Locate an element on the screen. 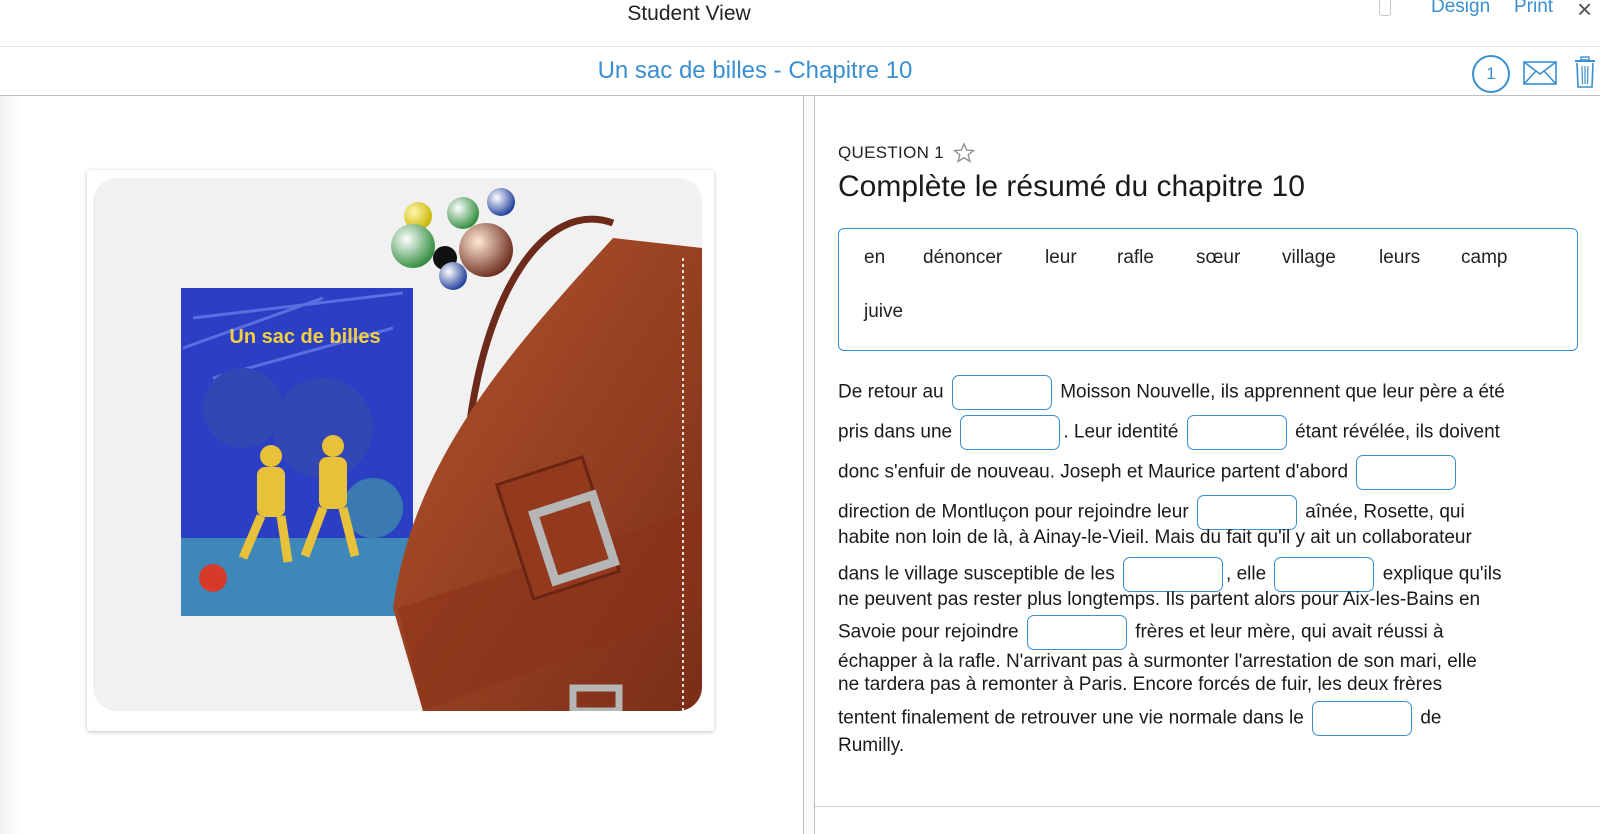  top-bar: Student View Design Print × is located at coordinates (800, 23).